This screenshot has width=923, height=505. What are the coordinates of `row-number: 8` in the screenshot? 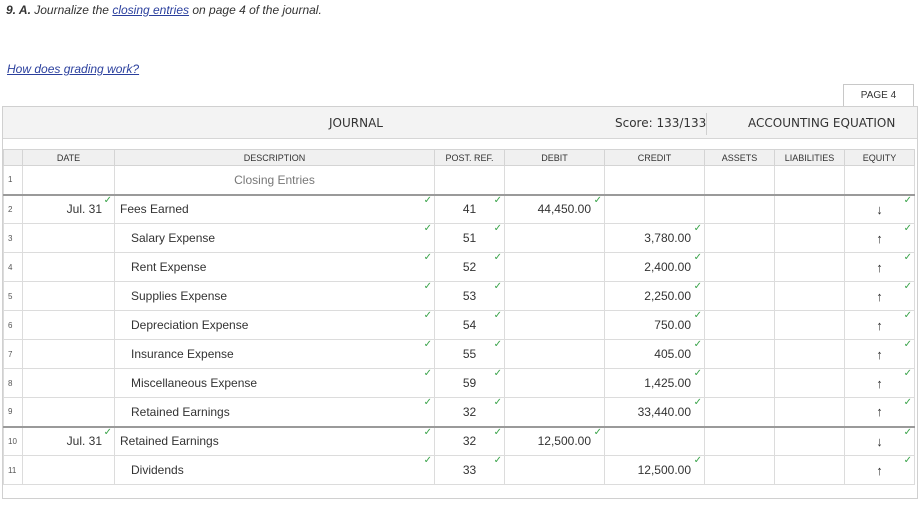 It's located at (13, 383).